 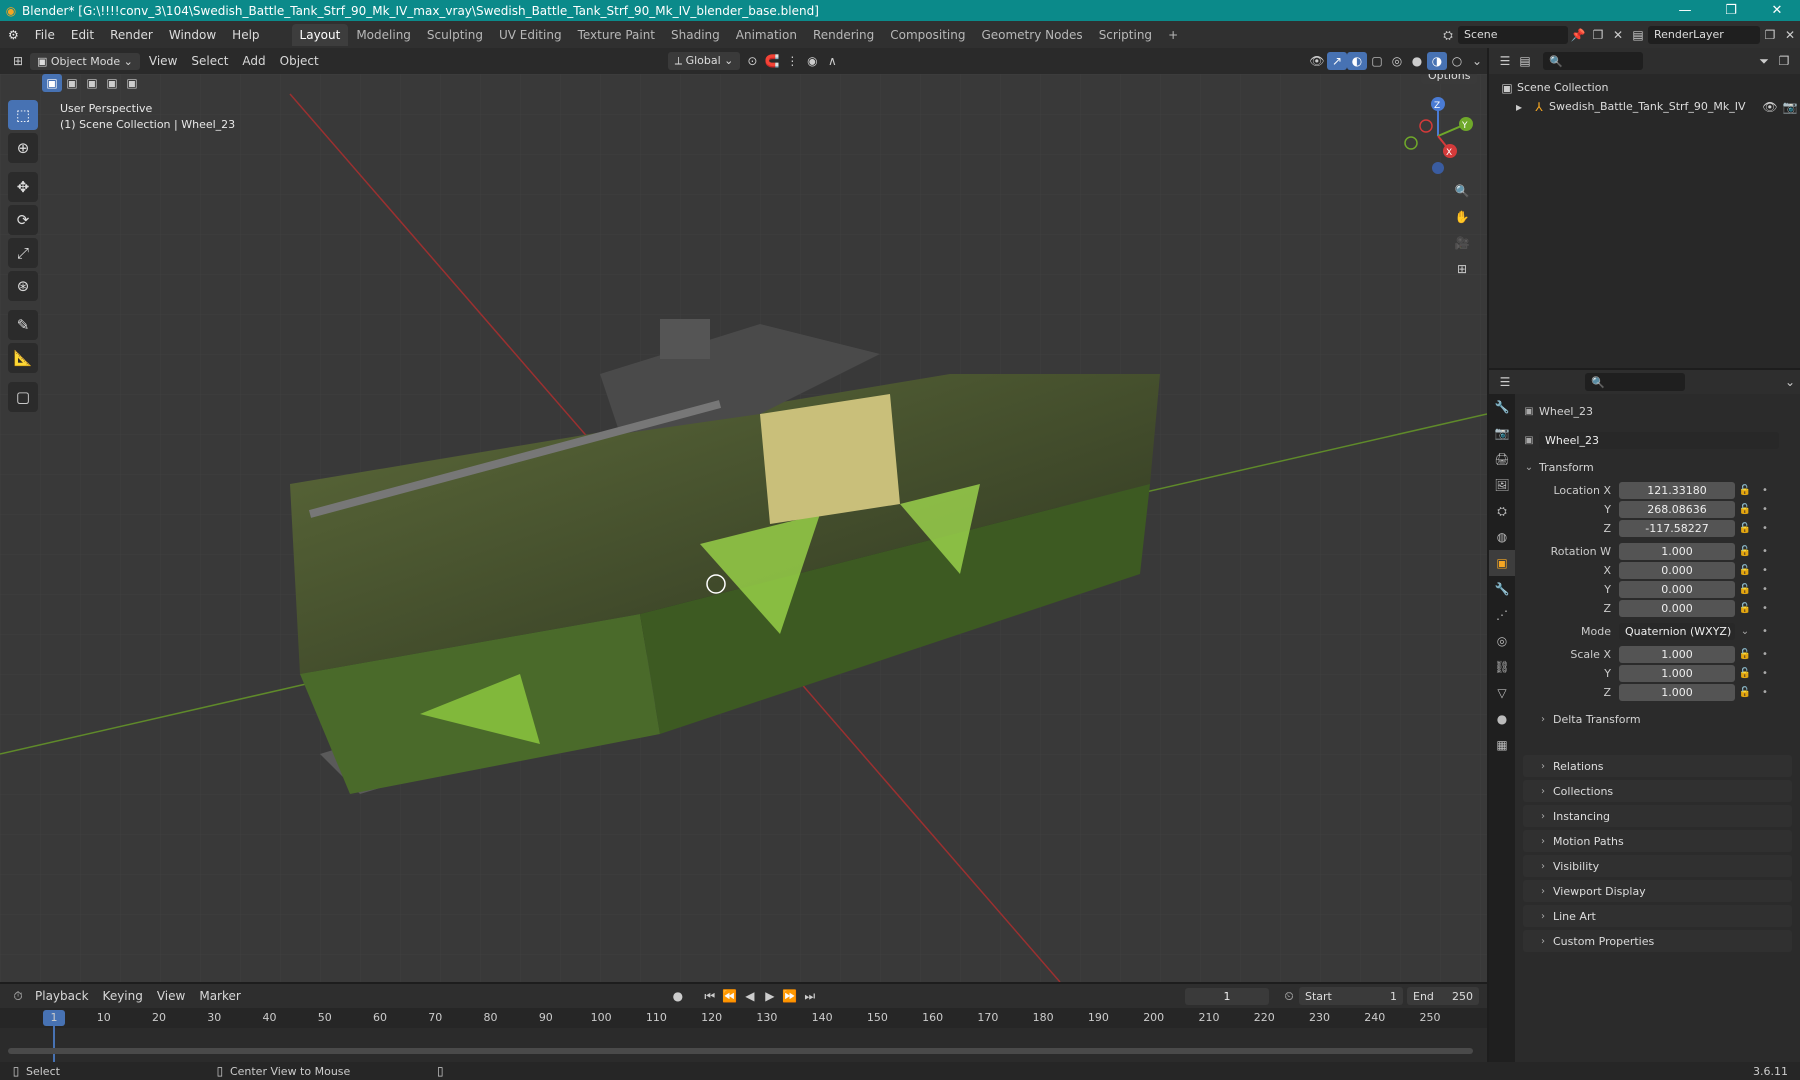 What do you see at coordinates (1125, 35) in the screenshot?
I see `tab-scripting: Scripting` at bounding box center [1125, 35].